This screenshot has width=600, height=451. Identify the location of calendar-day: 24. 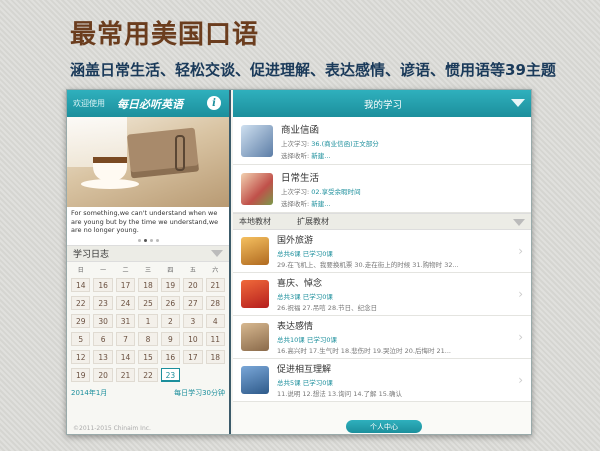
(125, 303).